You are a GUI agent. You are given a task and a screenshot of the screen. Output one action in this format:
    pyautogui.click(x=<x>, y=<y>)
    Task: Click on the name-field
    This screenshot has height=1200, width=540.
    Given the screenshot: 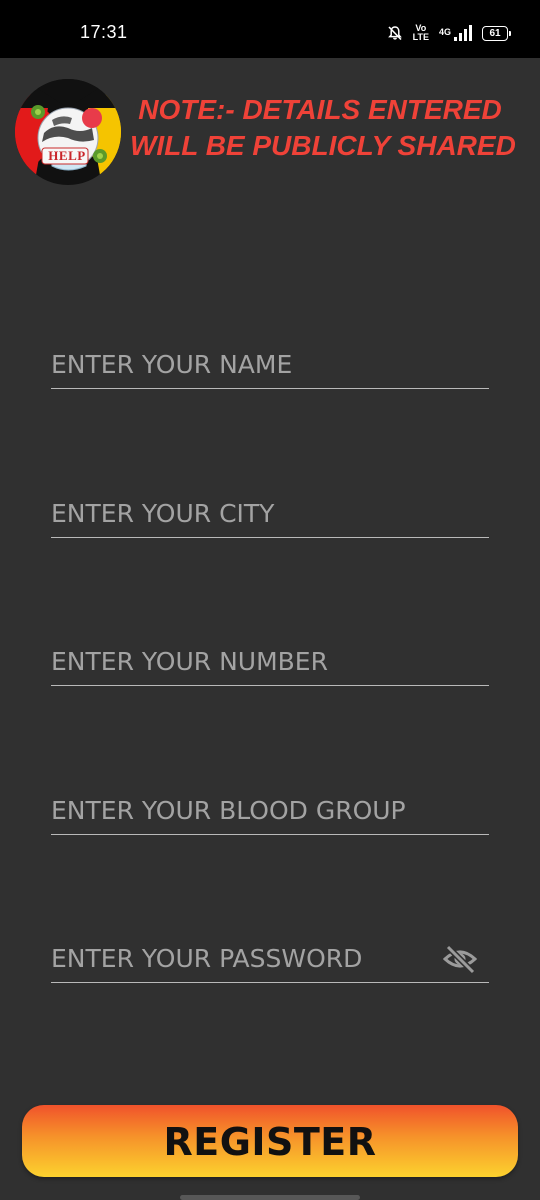 What is the action you would take?
    pyautogui.click(x=270, y=364)
    